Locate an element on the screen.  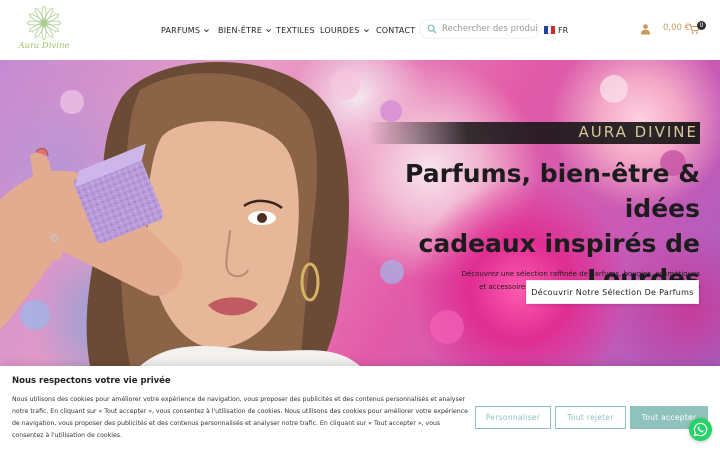
nav-item-label: TEXTILES is located at coordinates (295, 30).